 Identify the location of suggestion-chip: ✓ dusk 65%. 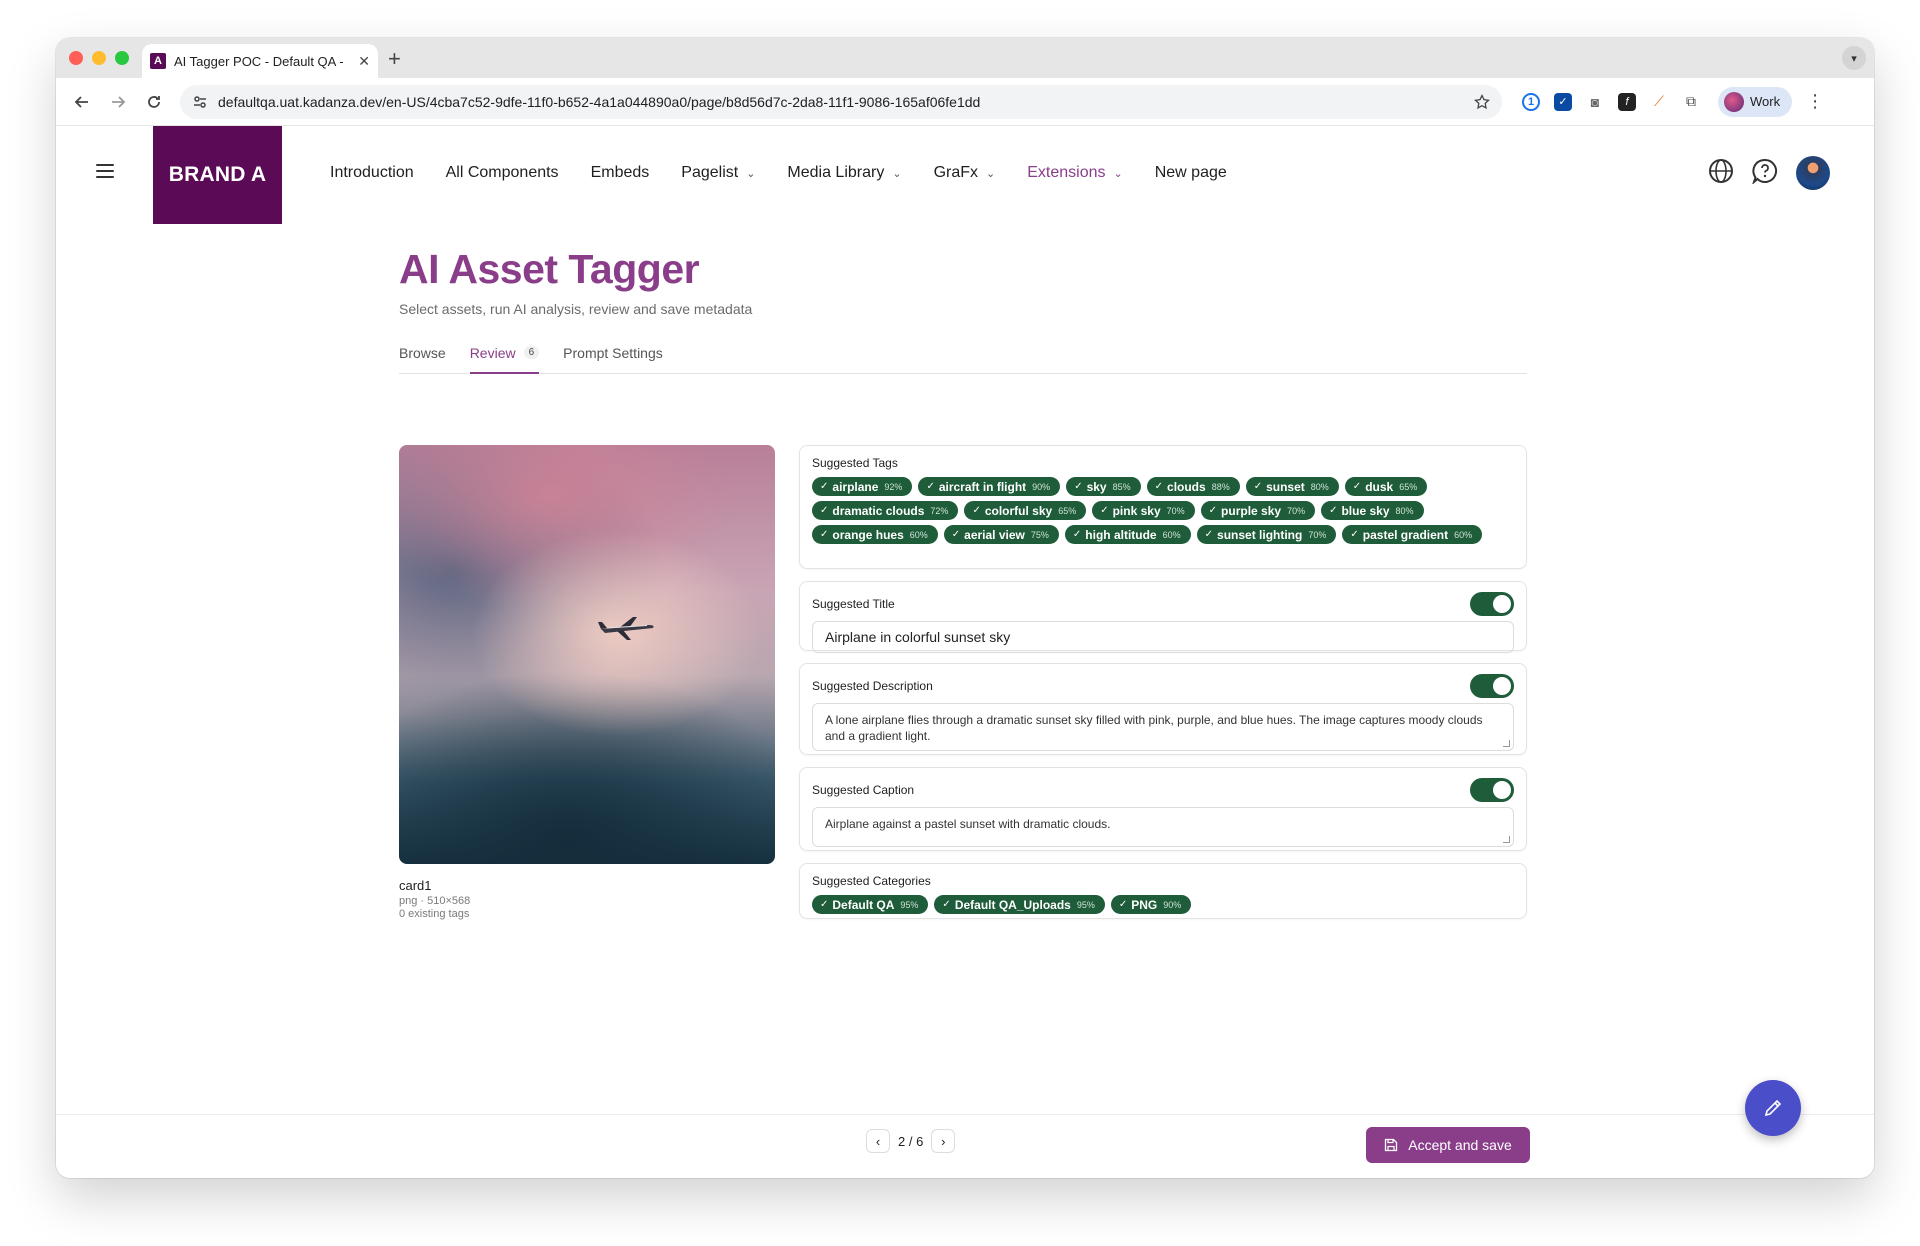
(1386, 486).